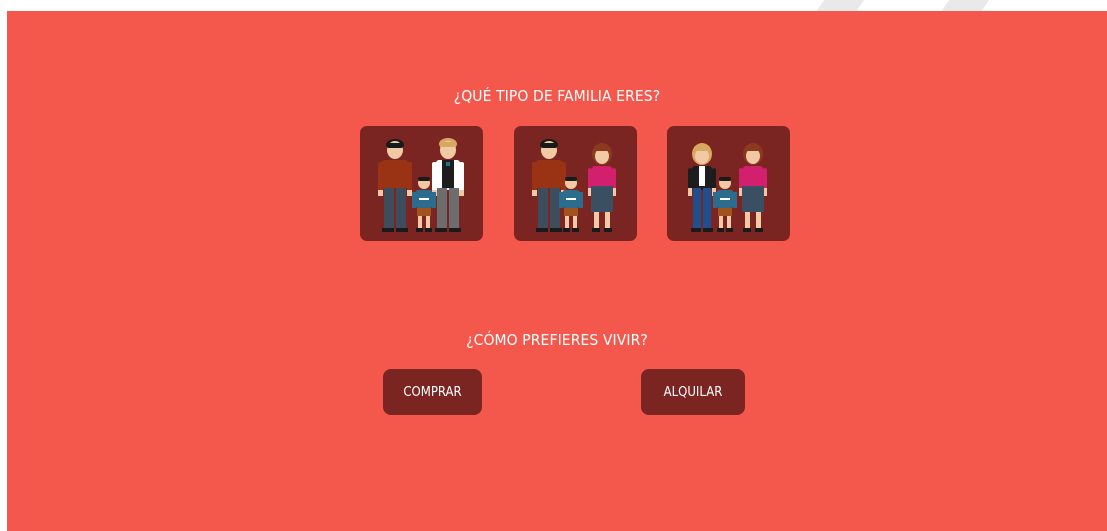 This screenshot has width=1107, height=531. I want to click on living-question-heading: ¿CÓMO PREFIERES VIVIR?, so click(557, 340).